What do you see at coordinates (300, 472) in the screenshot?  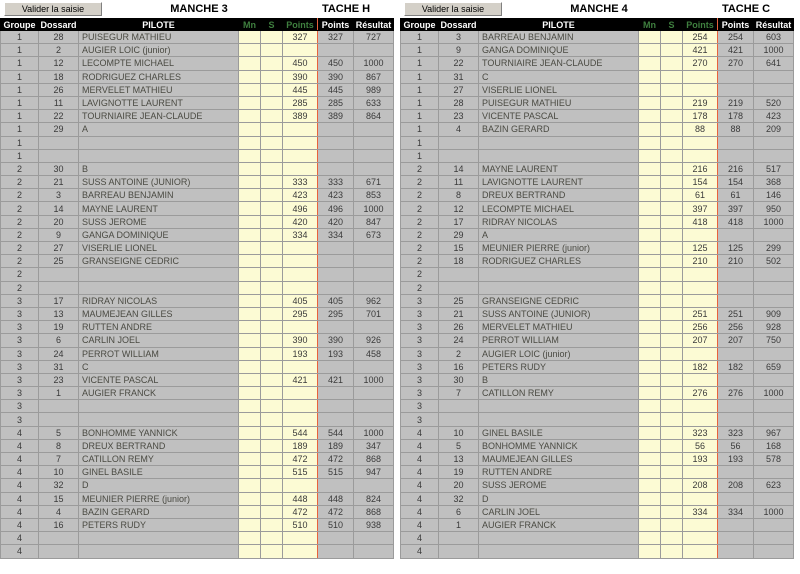 I see `row-cell-points-entry: 515` at bounding box center [300, 472].